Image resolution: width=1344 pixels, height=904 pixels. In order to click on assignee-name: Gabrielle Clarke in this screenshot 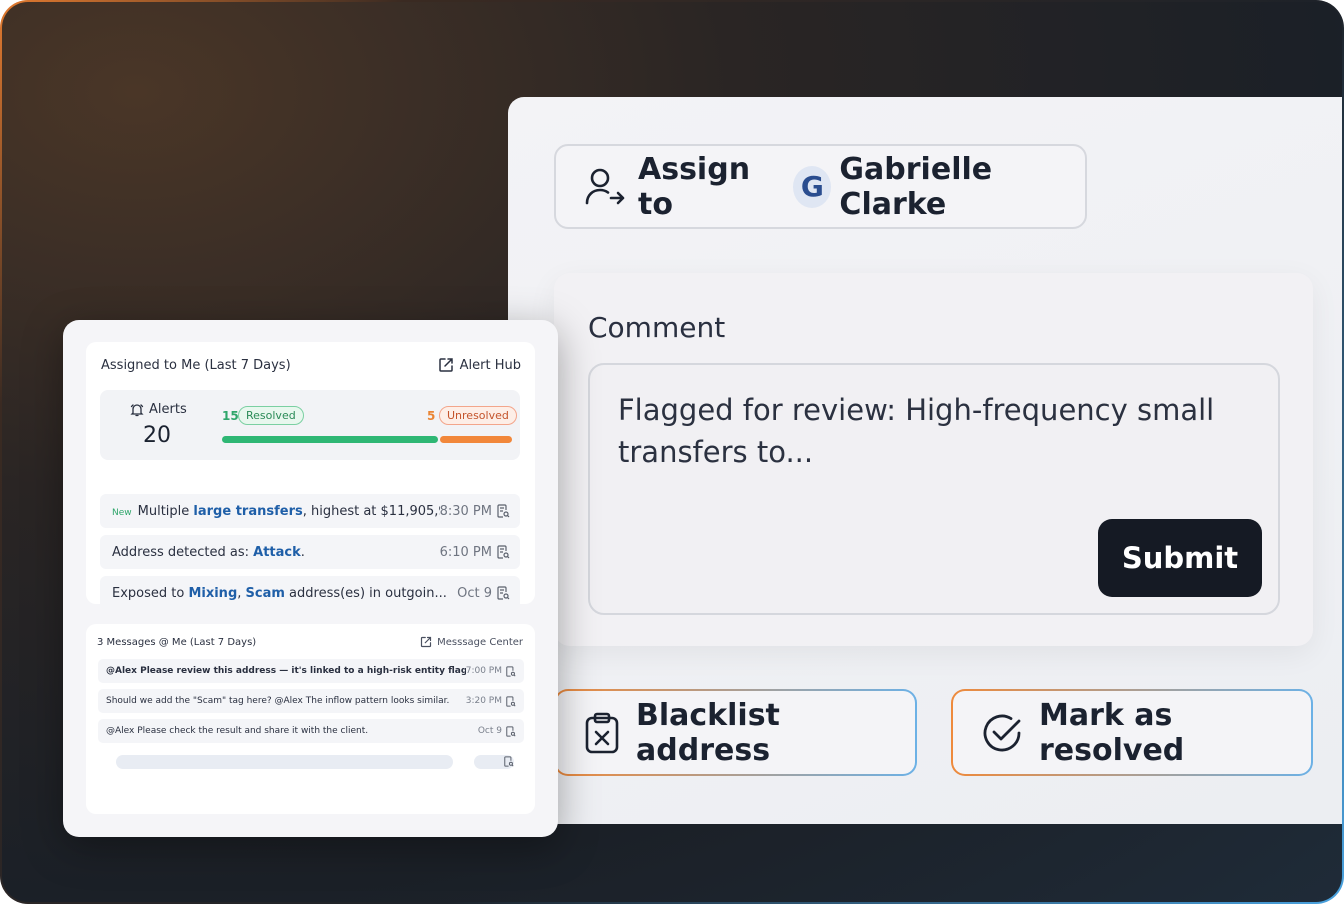, I will do `click(916, 186)`.